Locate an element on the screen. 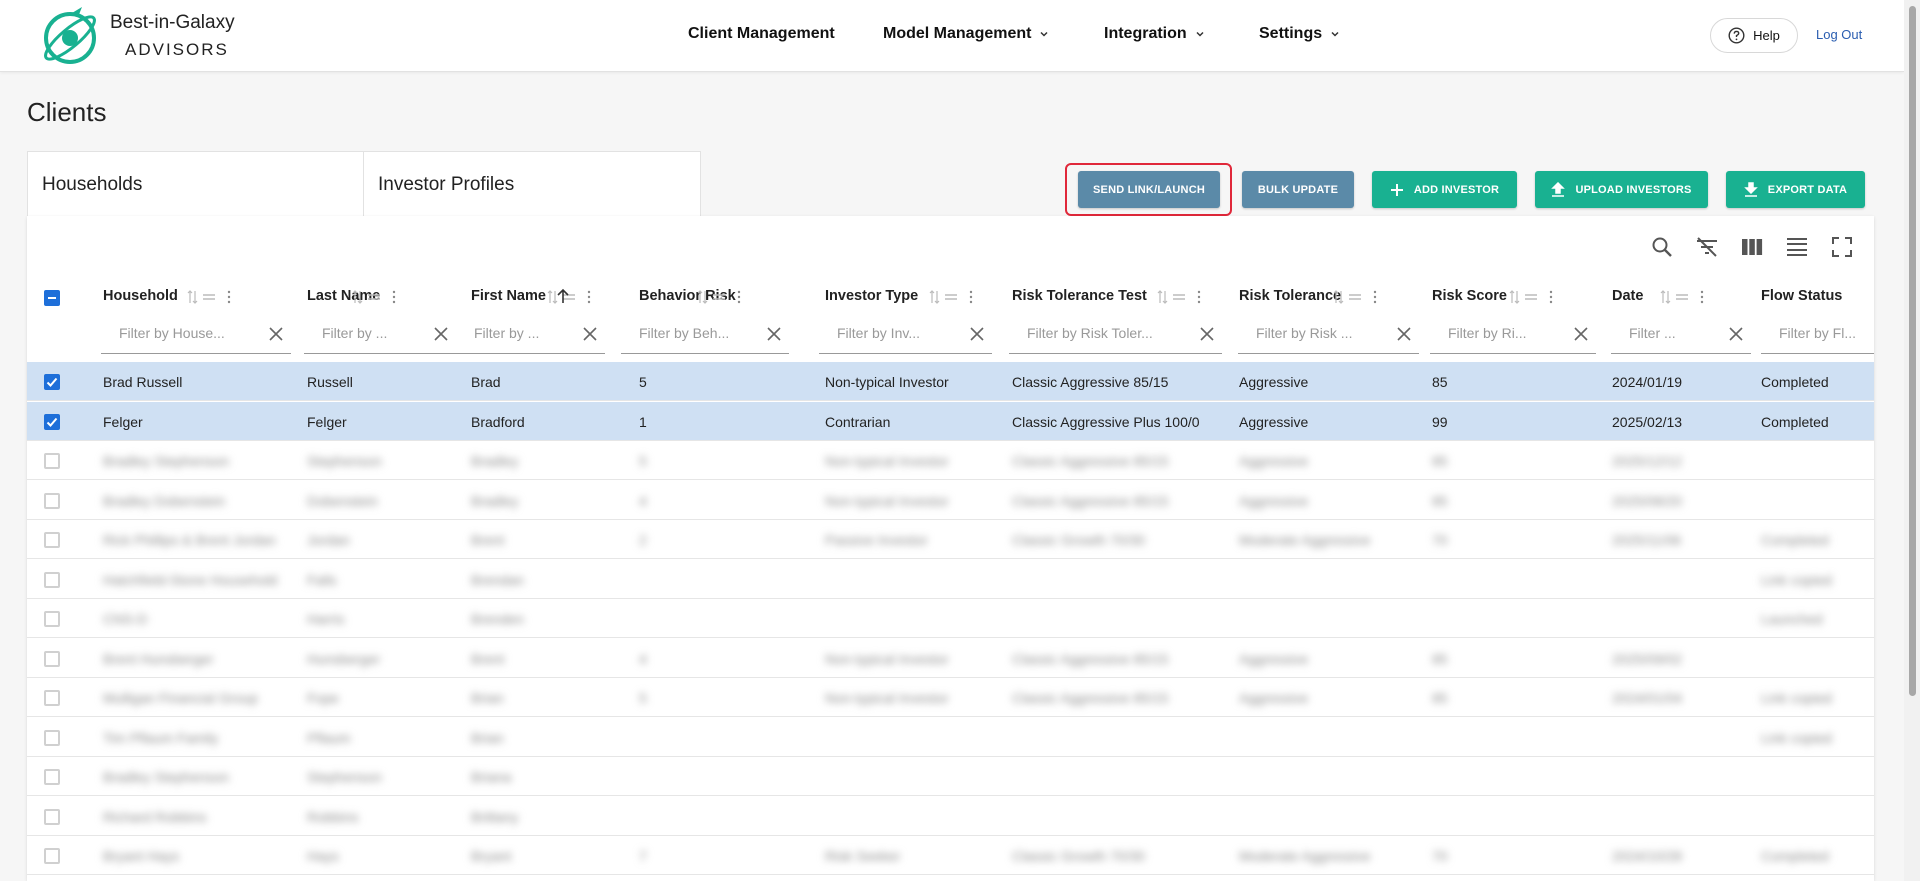 The height and width of the screenshot is (881, 1920). tab-investor-profiles: Investor Profiles is located at coordinates (532, 184).